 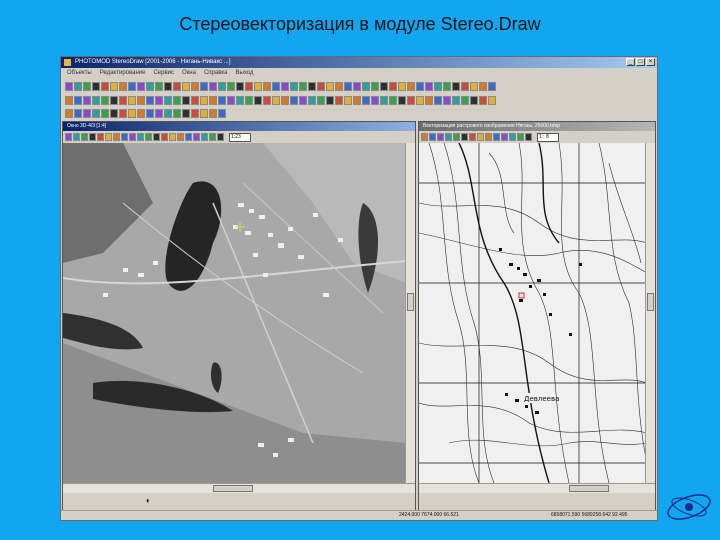 What do you see at coordinates (650, 313) in the screenshot?
I see `raster-vertical-scrollbar` at bounding box center [650, 313].